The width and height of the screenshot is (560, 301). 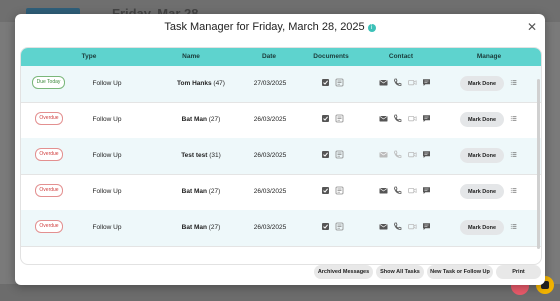 What do you see at coordinates (400, 272) in the screenshot?
I see `show-all-tasks-button: Show All Tasks` at bounding box center [400, 272].